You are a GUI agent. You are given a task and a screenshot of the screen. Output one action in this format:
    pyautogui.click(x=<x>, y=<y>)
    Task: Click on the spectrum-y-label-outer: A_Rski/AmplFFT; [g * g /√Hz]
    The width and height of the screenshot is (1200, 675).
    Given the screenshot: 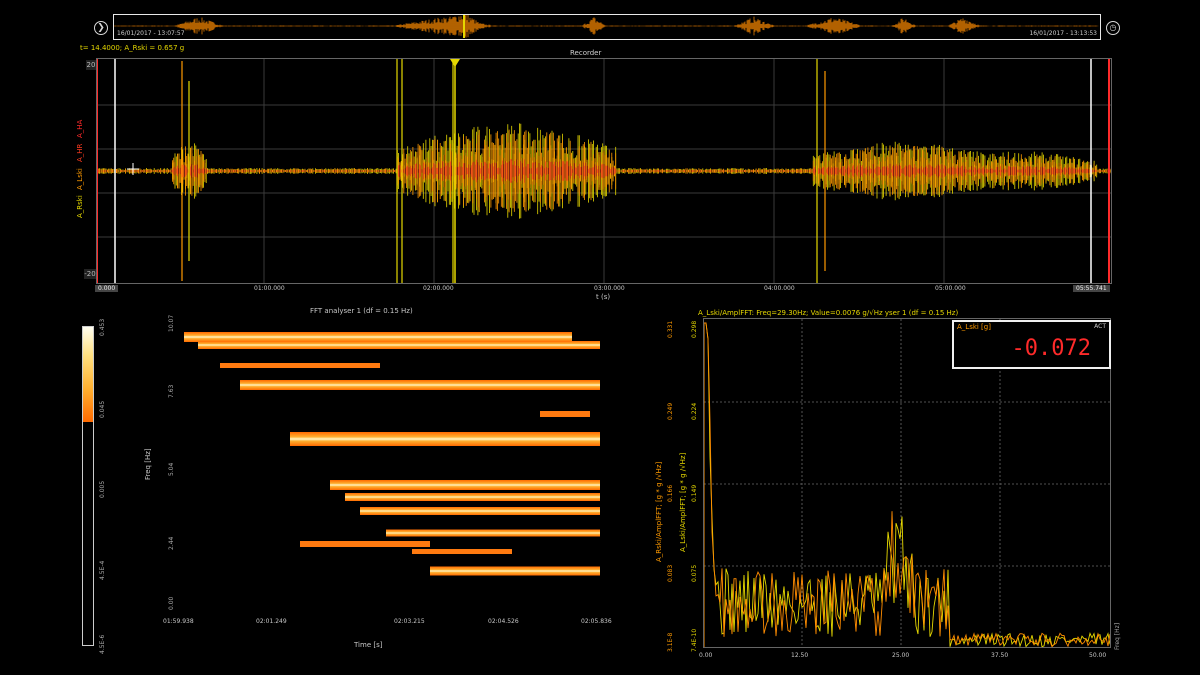 What is the action you would take?
    pyautogui.click(x=659, y=512)
    